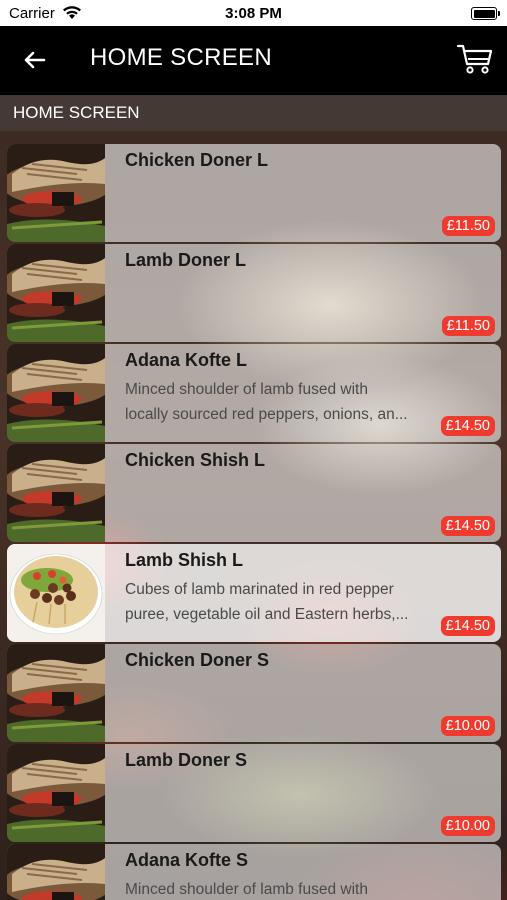 The image size is (507, 900). What do you see at coordinates (197, 660) in the screenshot?
I see `item-name: Chicken Doner S` at bounding box center [197, 660].